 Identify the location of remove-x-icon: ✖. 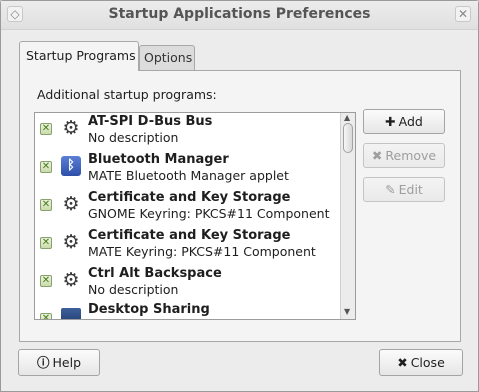
(377, 155).